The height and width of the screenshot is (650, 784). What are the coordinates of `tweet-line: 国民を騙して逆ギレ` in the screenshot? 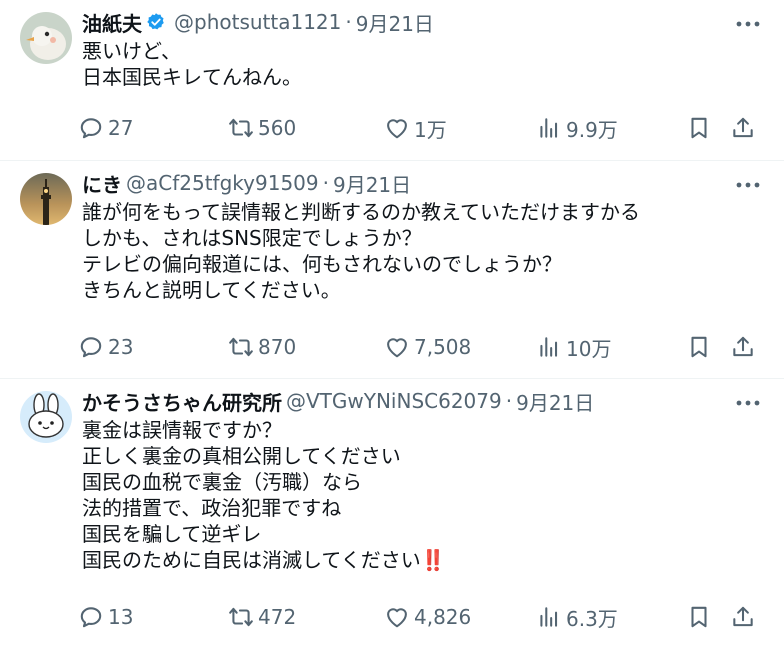 It's located at (172, 534).